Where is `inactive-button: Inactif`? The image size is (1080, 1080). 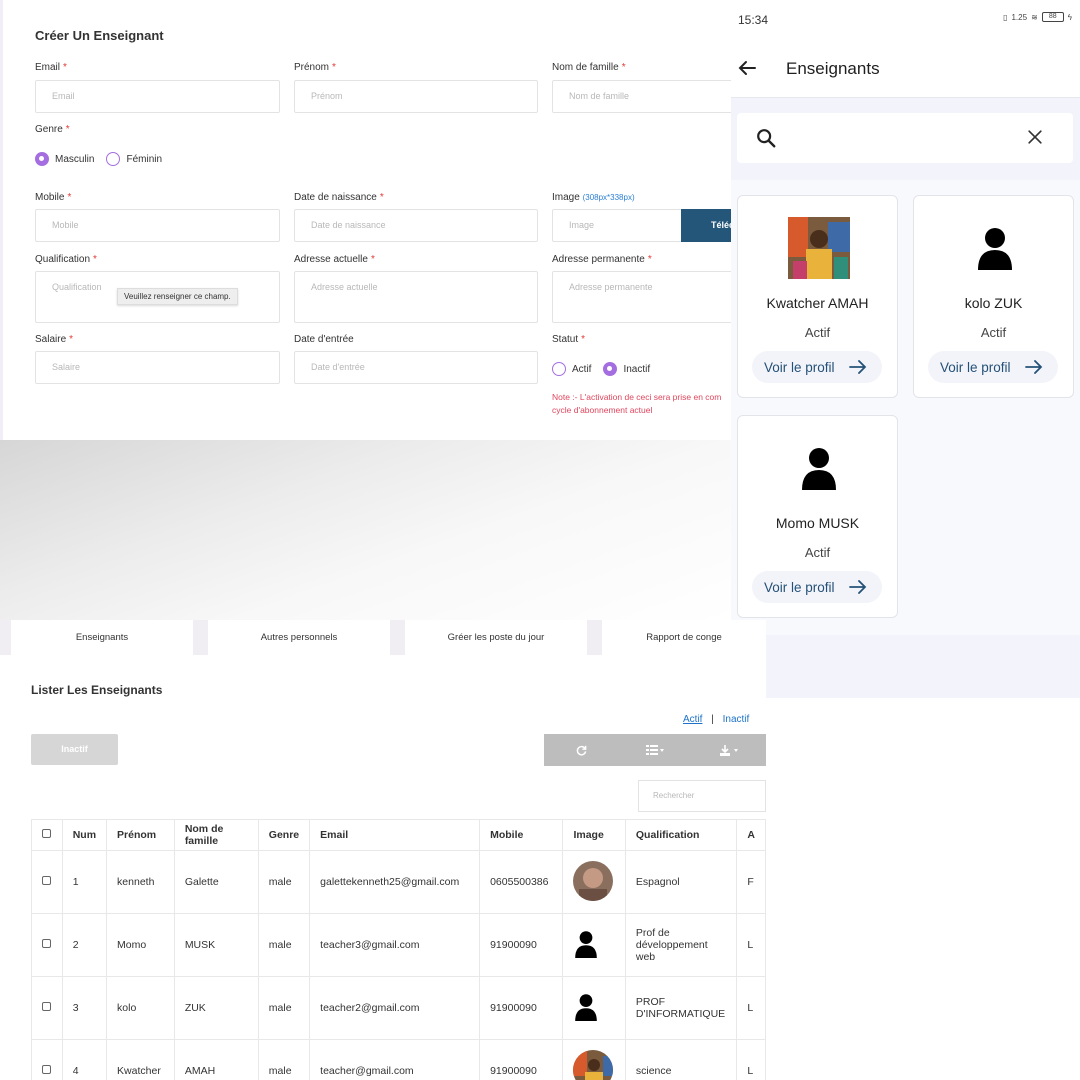 inactive-button: Inactif is located at coordinates (74, 749).